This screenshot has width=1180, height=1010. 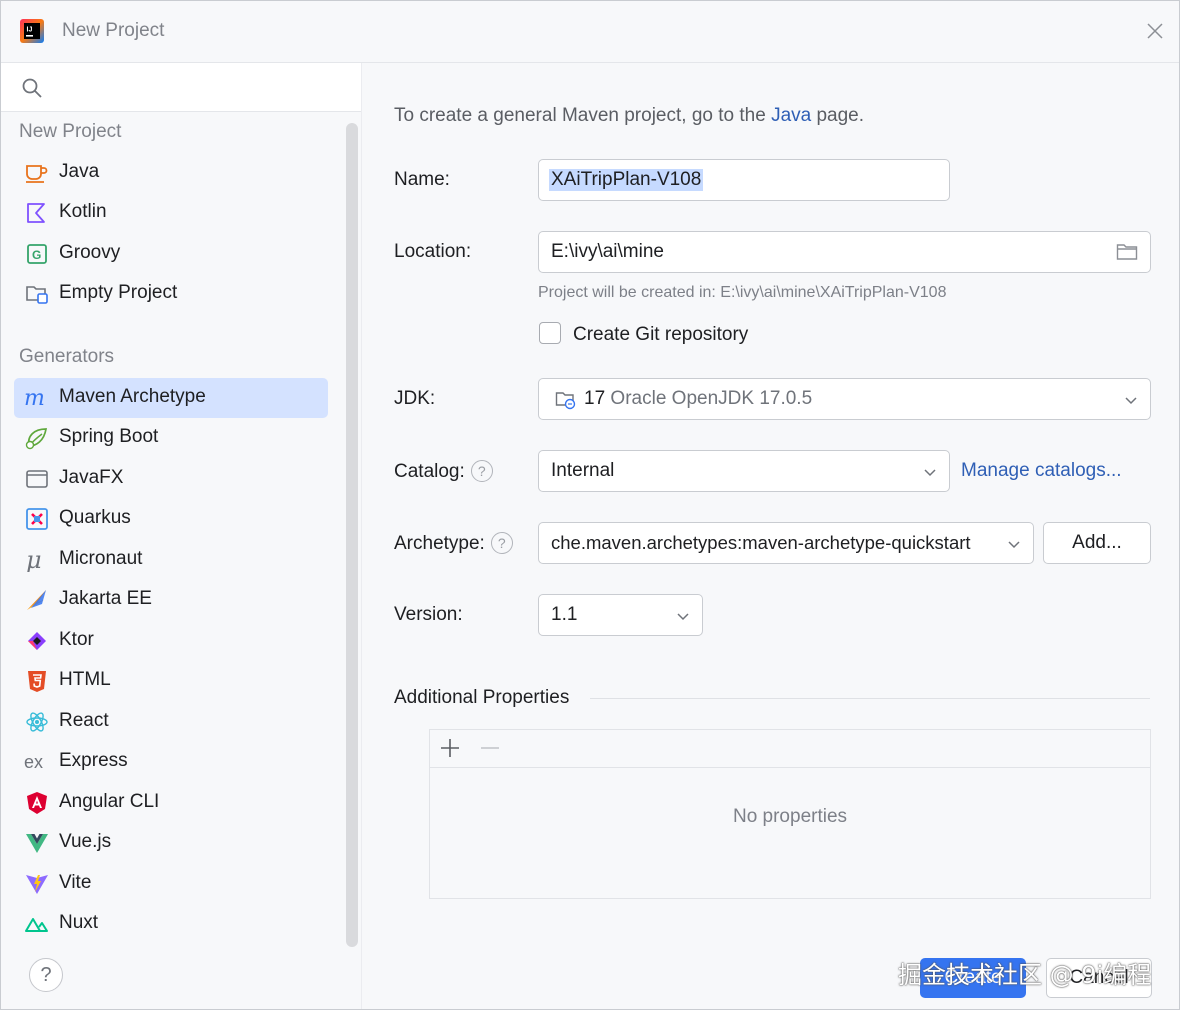 What do you see at coordinates (93, 760) in the screenshot?
I see `sidebar-item-label: Express` at bounding box center [93, 760].